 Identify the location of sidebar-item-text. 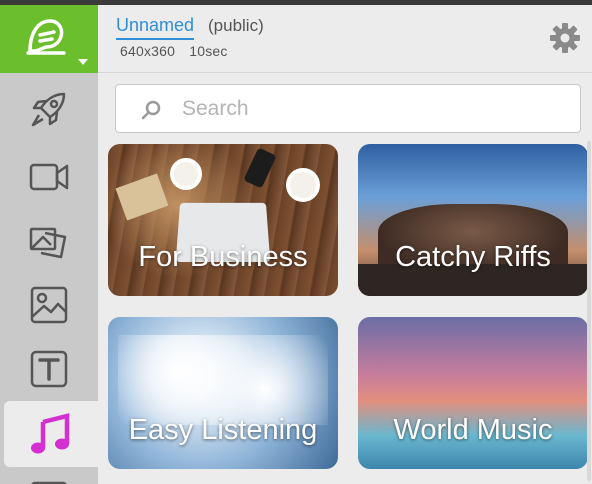
(49, 369).